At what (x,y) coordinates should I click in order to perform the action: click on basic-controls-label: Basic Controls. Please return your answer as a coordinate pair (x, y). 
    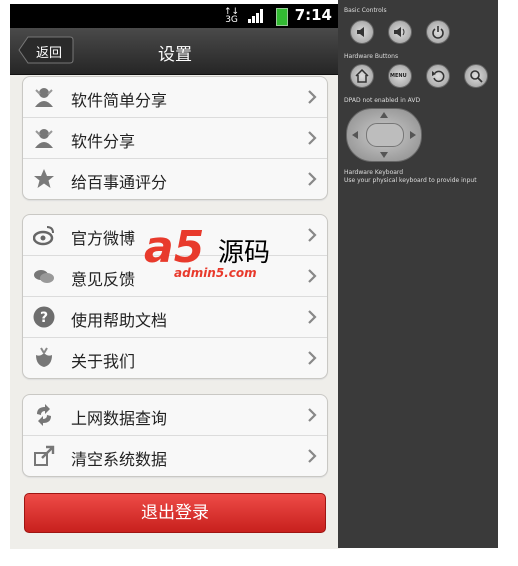
    Looking at the image, I should click on (365, 10).